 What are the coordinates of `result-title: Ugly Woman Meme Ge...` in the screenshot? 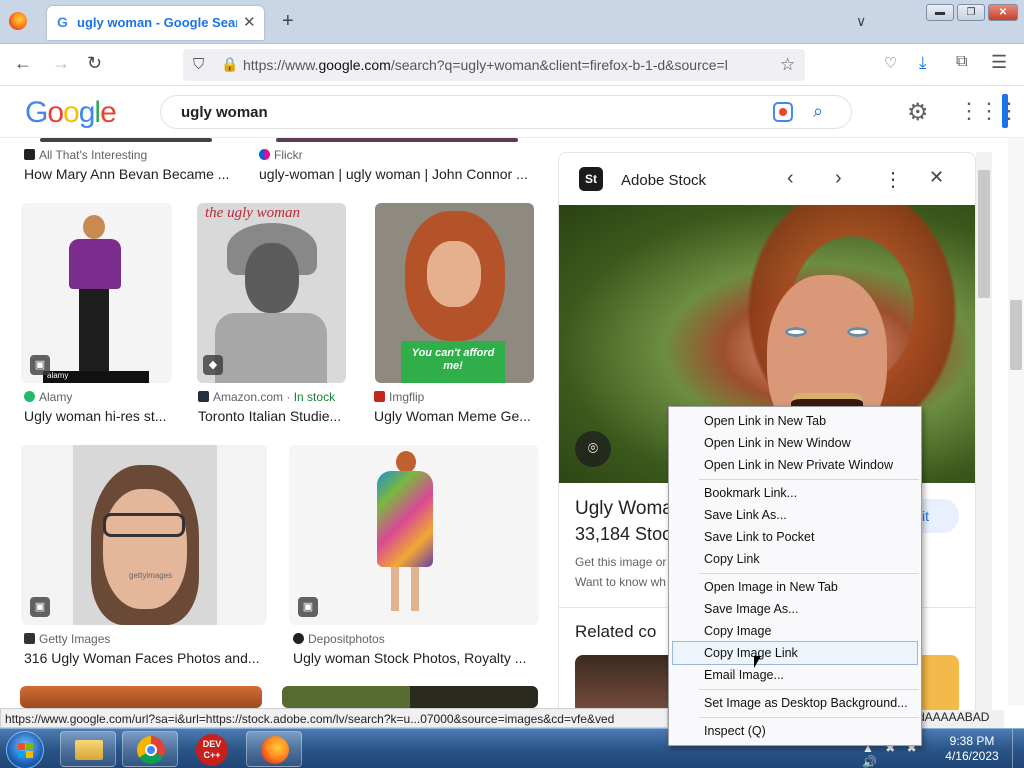 It's located at (454, 416).